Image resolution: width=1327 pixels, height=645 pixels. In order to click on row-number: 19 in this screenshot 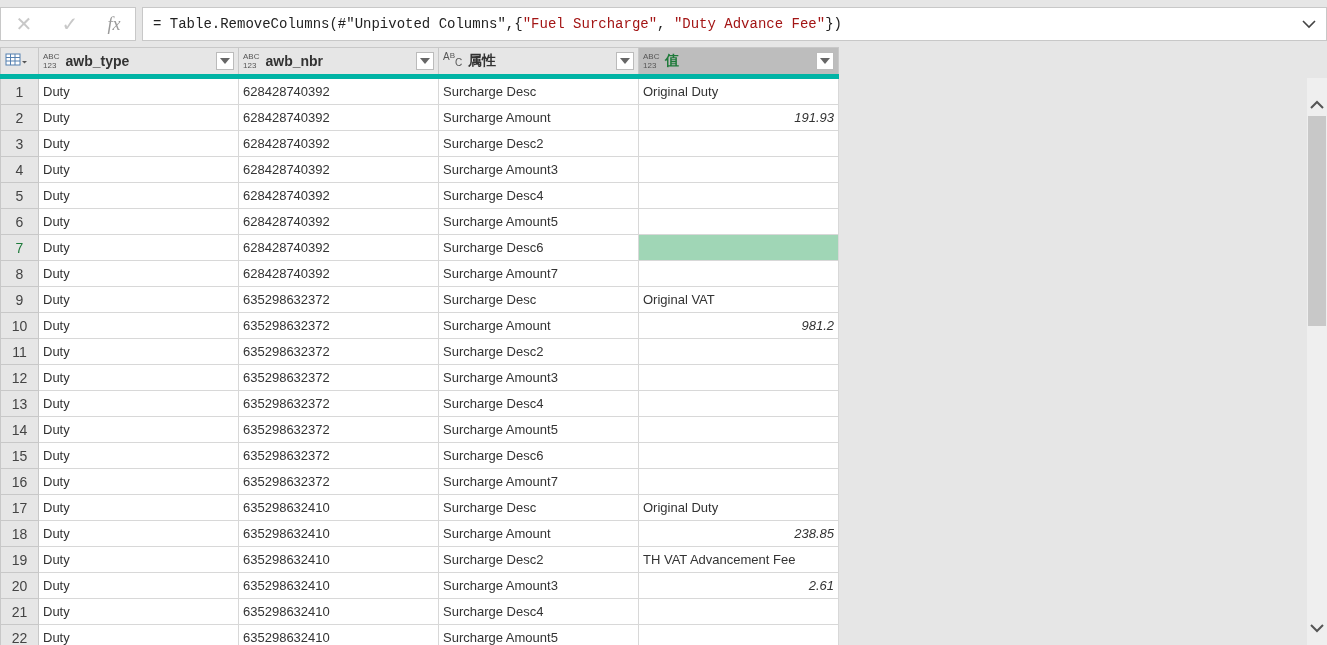, I will do `click(19, 559)`.